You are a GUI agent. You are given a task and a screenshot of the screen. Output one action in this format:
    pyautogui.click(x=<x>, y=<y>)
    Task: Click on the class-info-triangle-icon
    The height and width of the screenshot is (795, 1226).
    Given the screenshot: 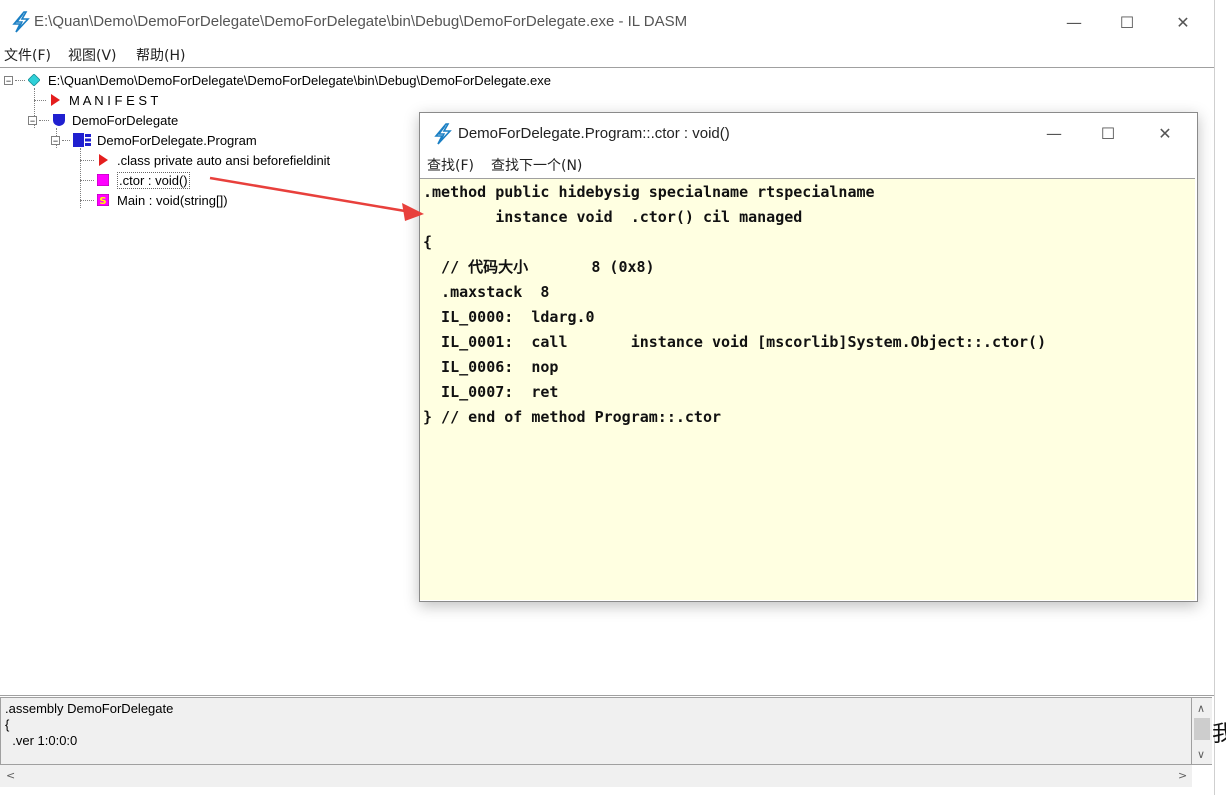 What is the action you would take?
    pyautogui.click(x=103, y=160)
    